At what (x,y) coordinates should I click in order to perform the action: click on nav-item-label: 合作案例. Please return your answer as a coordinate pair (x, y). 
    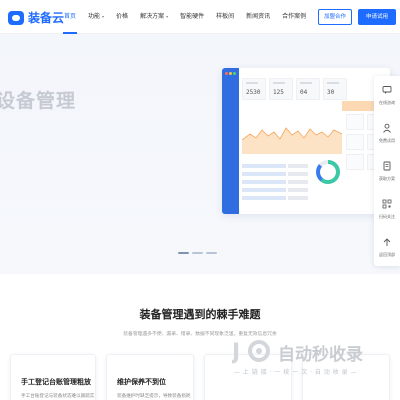
    Looking at the image, I should click on (294, 16).